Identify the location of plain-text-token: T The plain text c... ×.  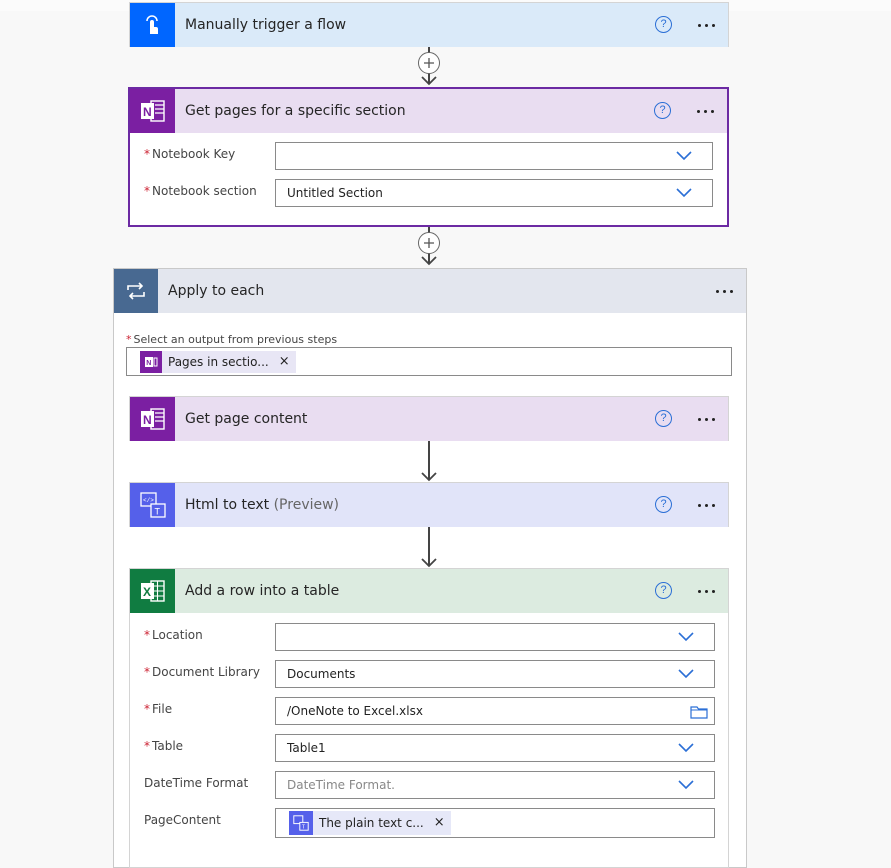
(370, 823).